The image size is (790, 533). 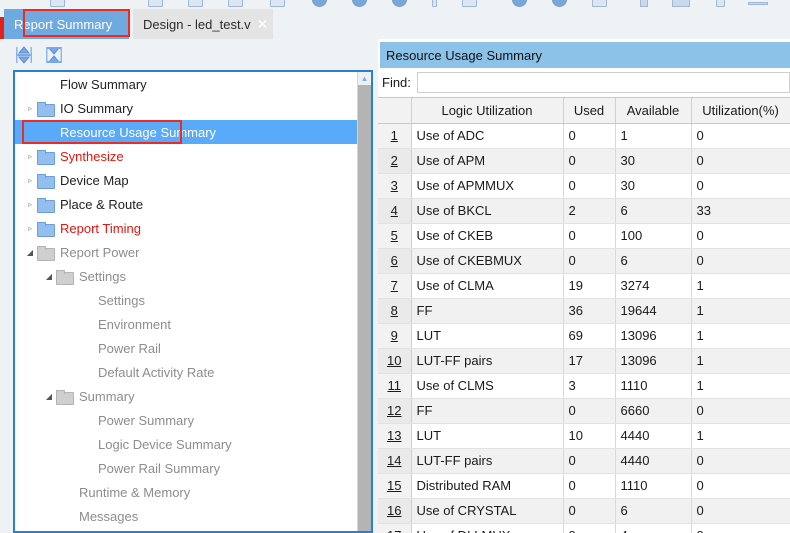 What do you see at coordinates (395, 24) in the screenshot?
I see `editor-tab-bar: Report Summary Design - led_test.v ✕` at bounding box center [395, 24].